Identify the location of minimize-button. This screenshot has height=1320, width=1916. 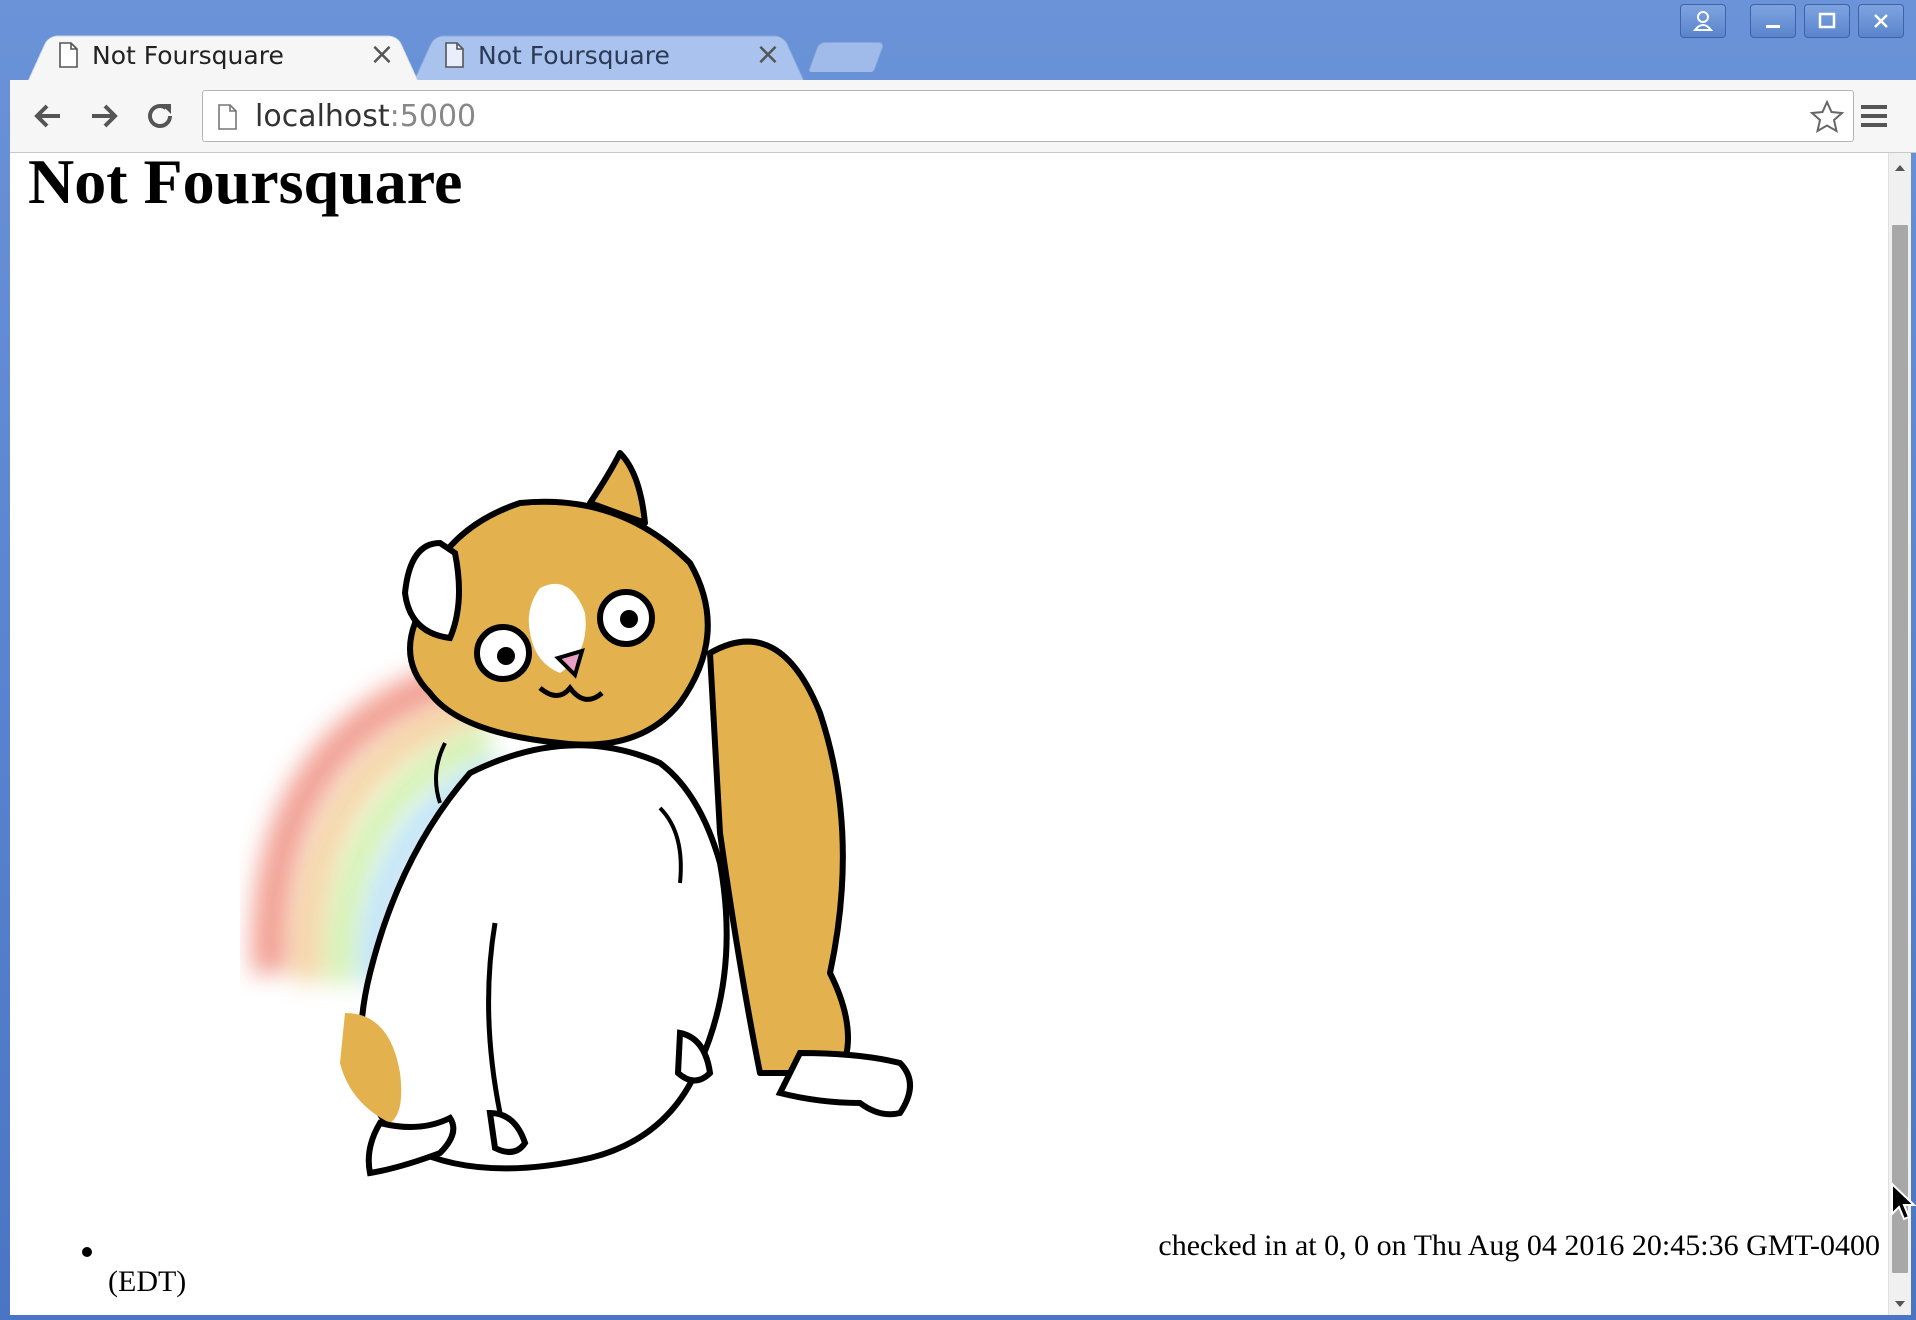
(1773, 21).